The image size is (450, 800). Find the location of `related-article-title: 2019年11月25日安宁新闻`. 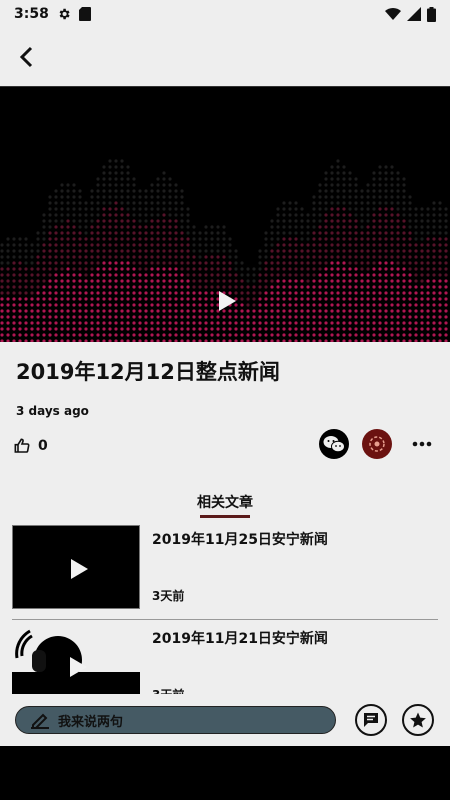

related-article-title: 2019年11月25日安宁新闻 is located at coordinates (240, 540).